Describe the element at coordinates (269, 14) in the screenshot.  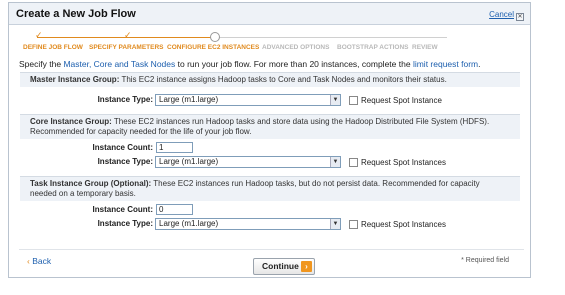
I see `dialog-title-bar: Create a New Job Flow Cancel ✕` at that location.